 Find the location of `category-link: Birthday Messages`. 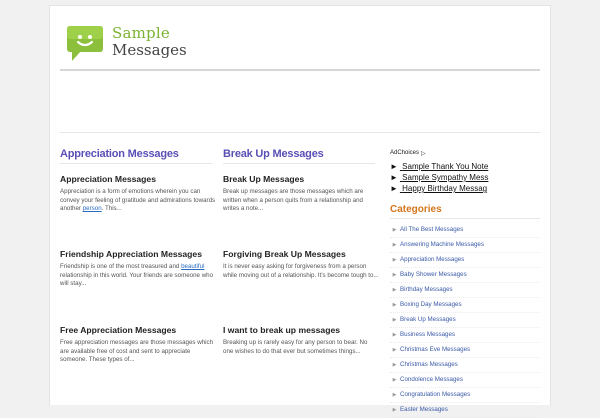

category-link: Birthday Messages is located at coordinates (426, 290).